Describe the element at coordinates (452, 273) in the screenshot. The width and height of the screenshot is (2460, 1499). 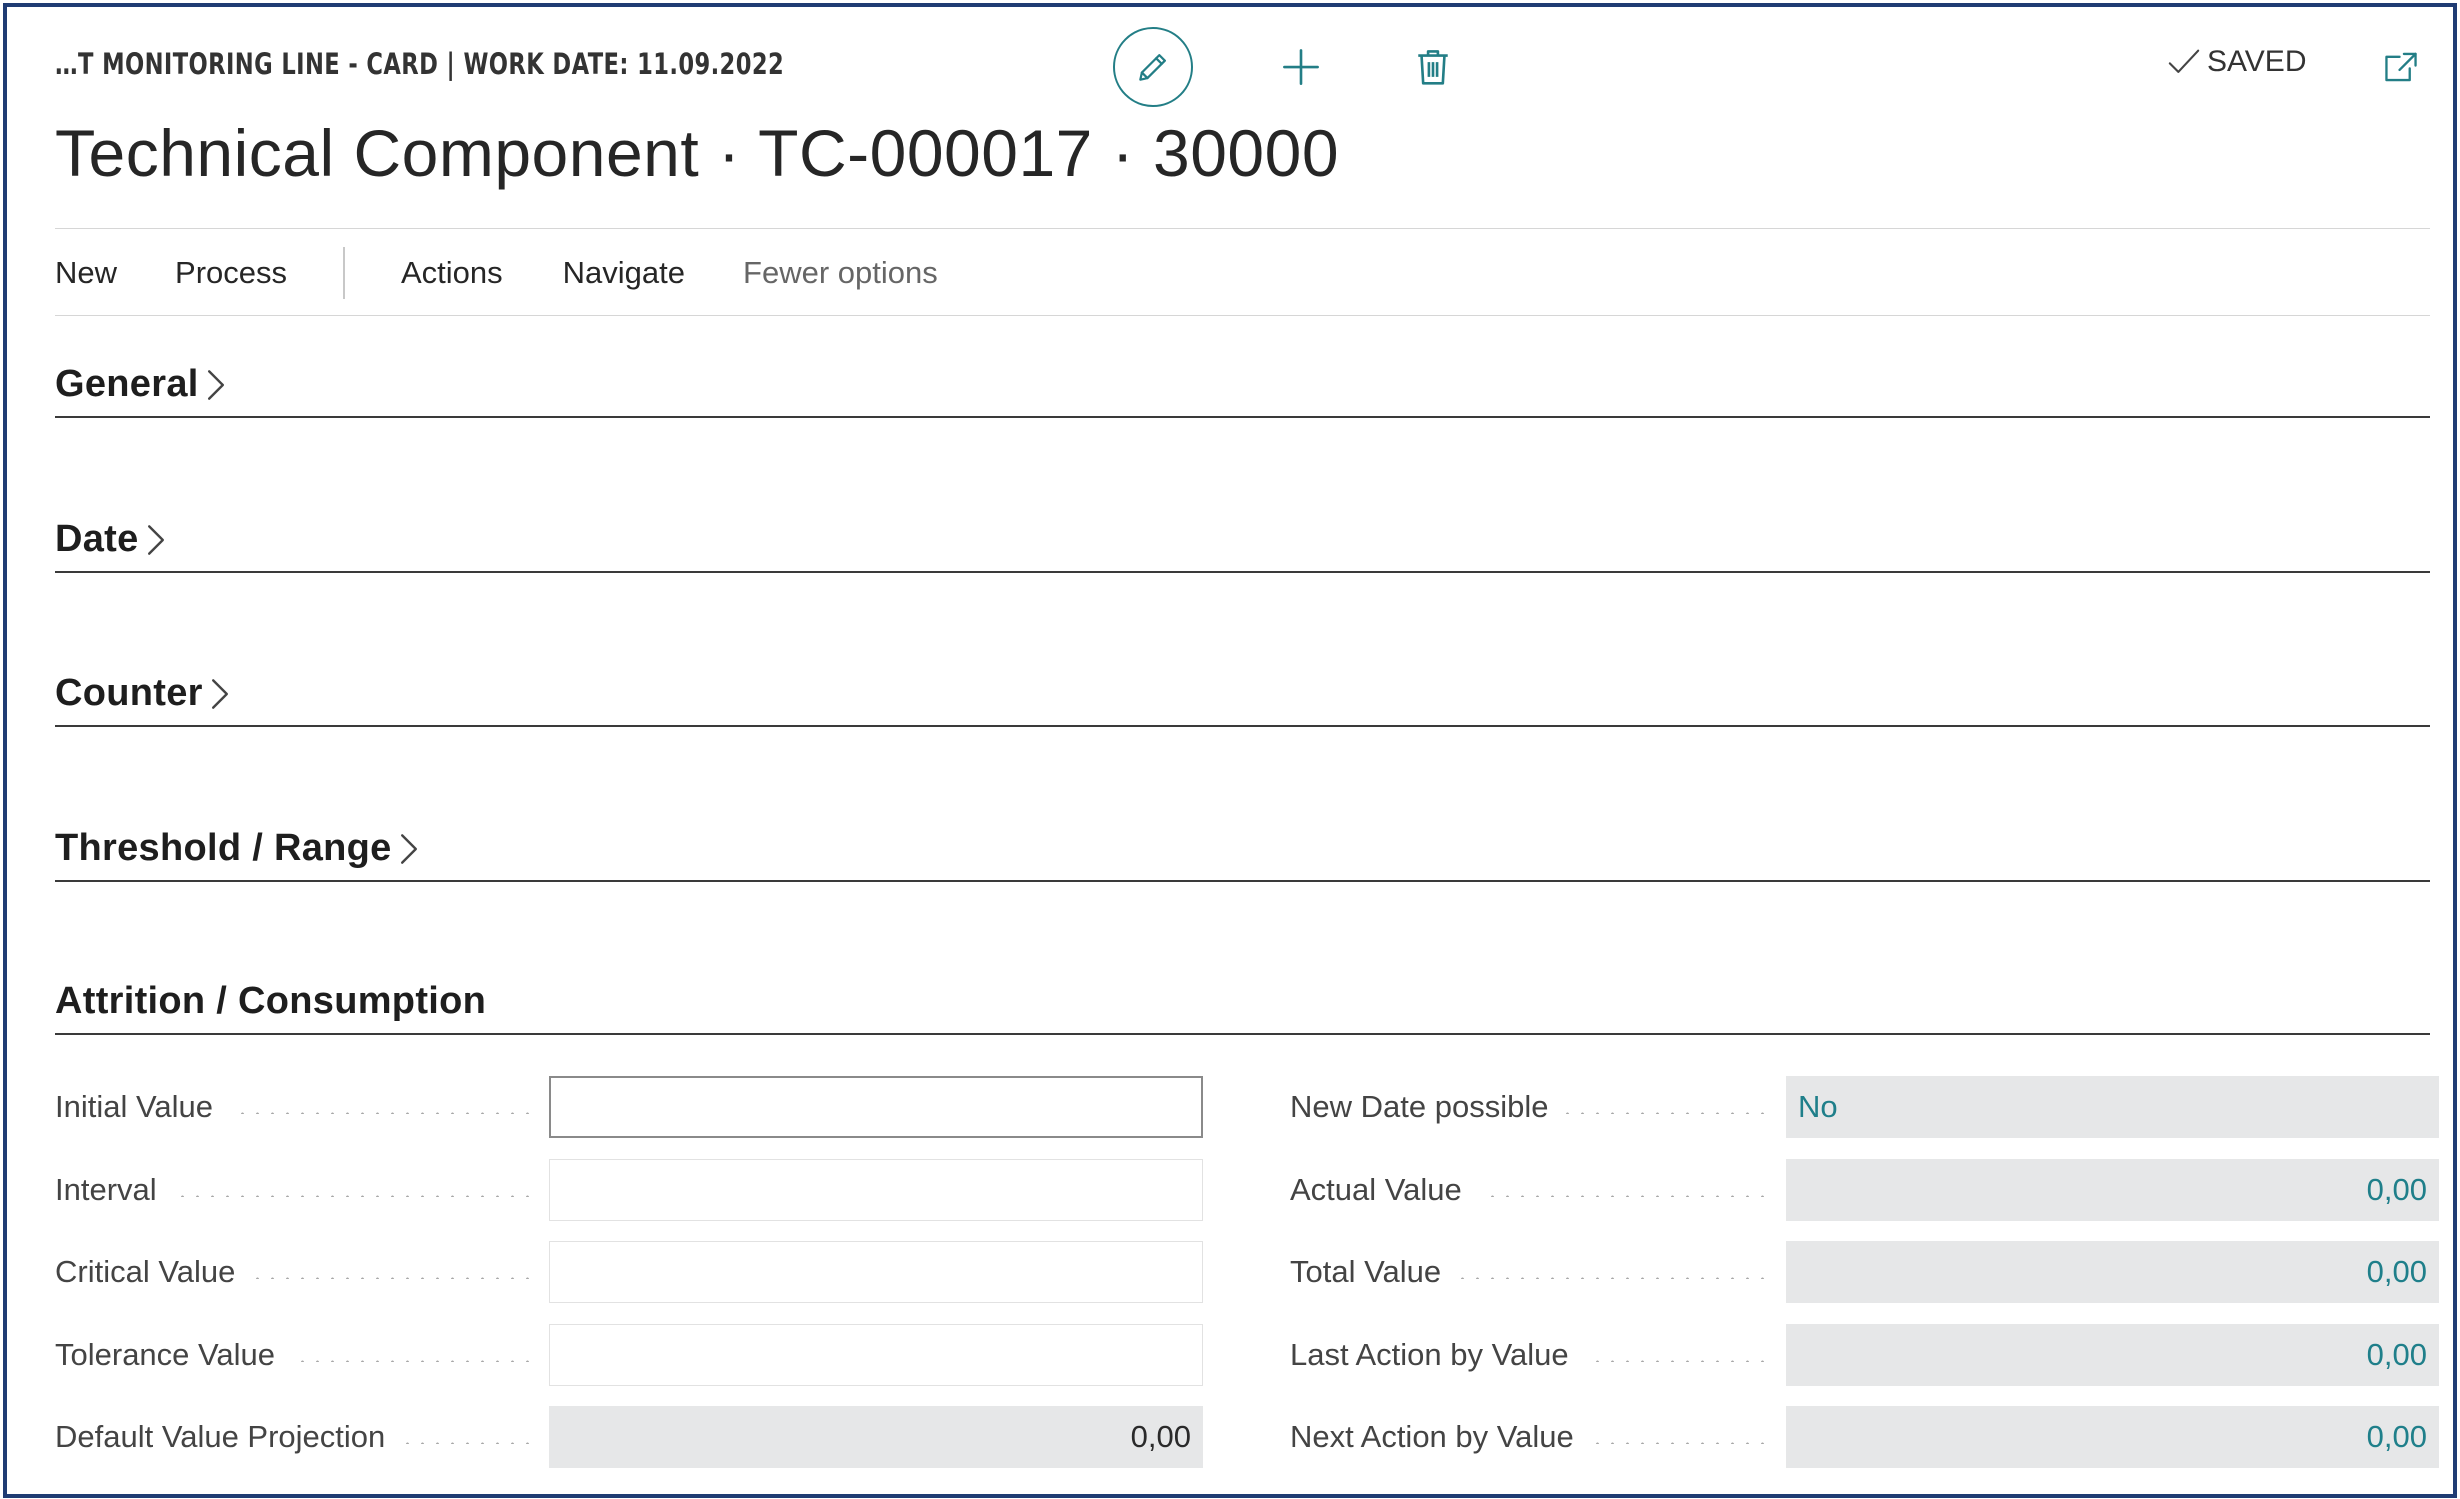
I see `action-actions: Actions` at that location.